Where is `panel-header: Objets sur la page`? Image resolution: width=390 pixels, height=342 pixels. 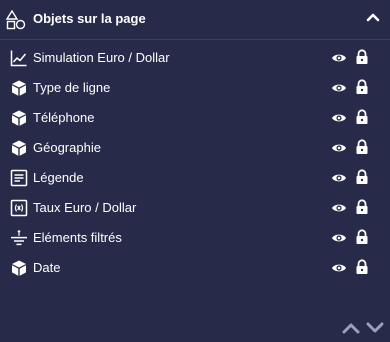 panel-header: Objets sur la page is located at coordinates (195, 20).